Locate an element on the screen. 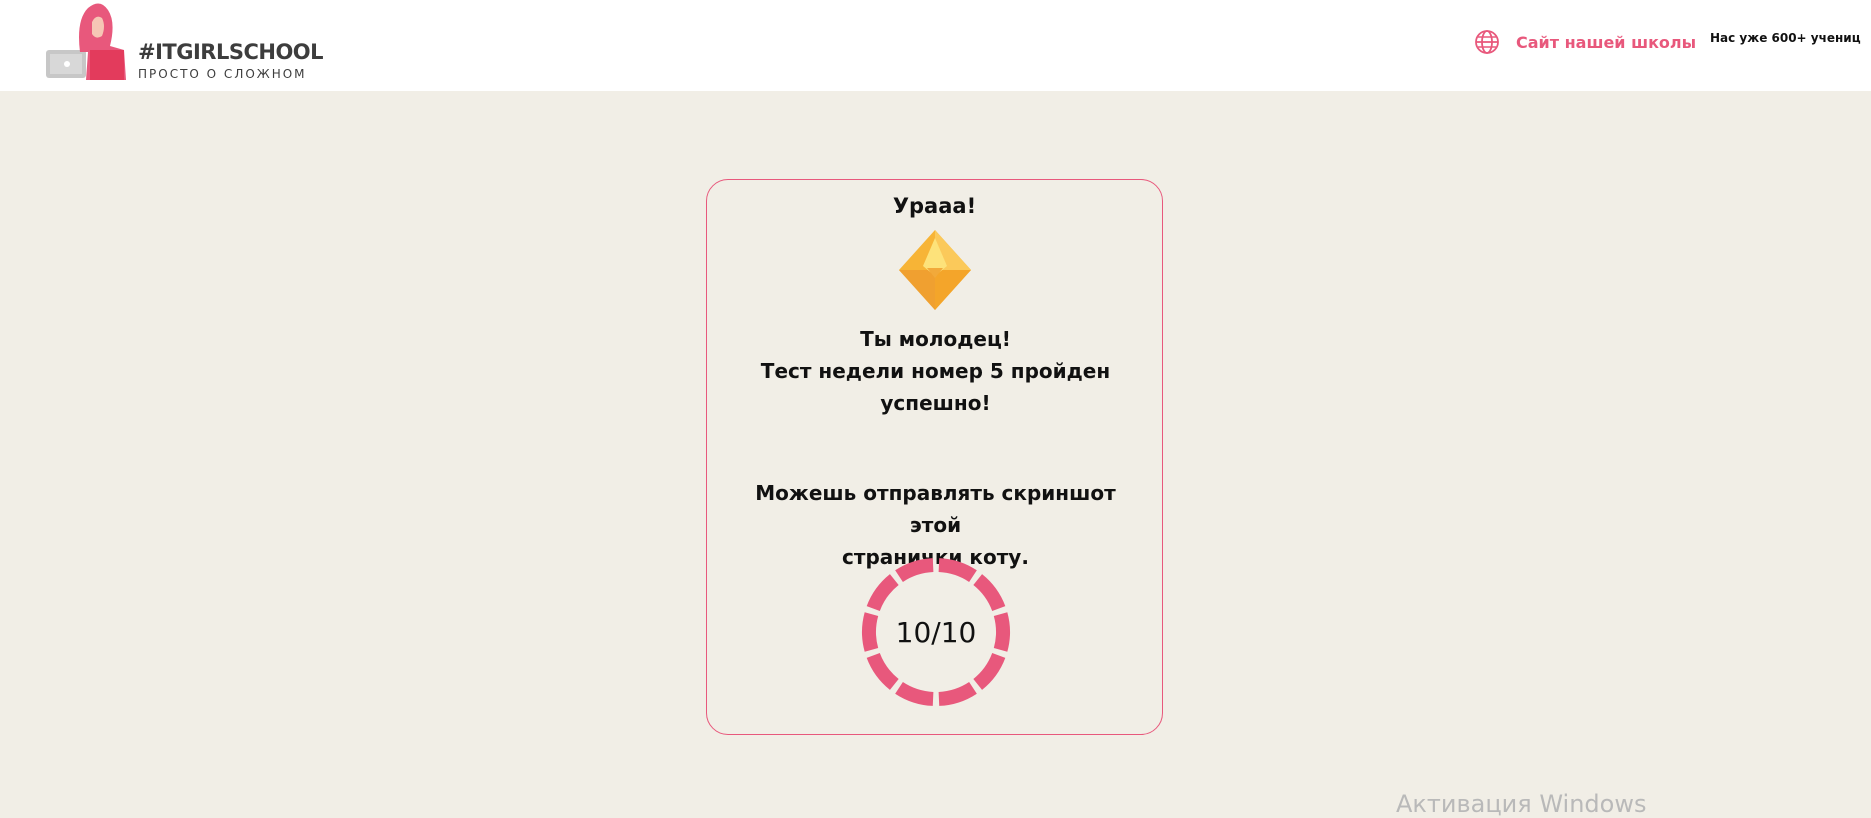 The image size is (1871, 818). score-text: 10/10 is located at coordinates (936, 632).